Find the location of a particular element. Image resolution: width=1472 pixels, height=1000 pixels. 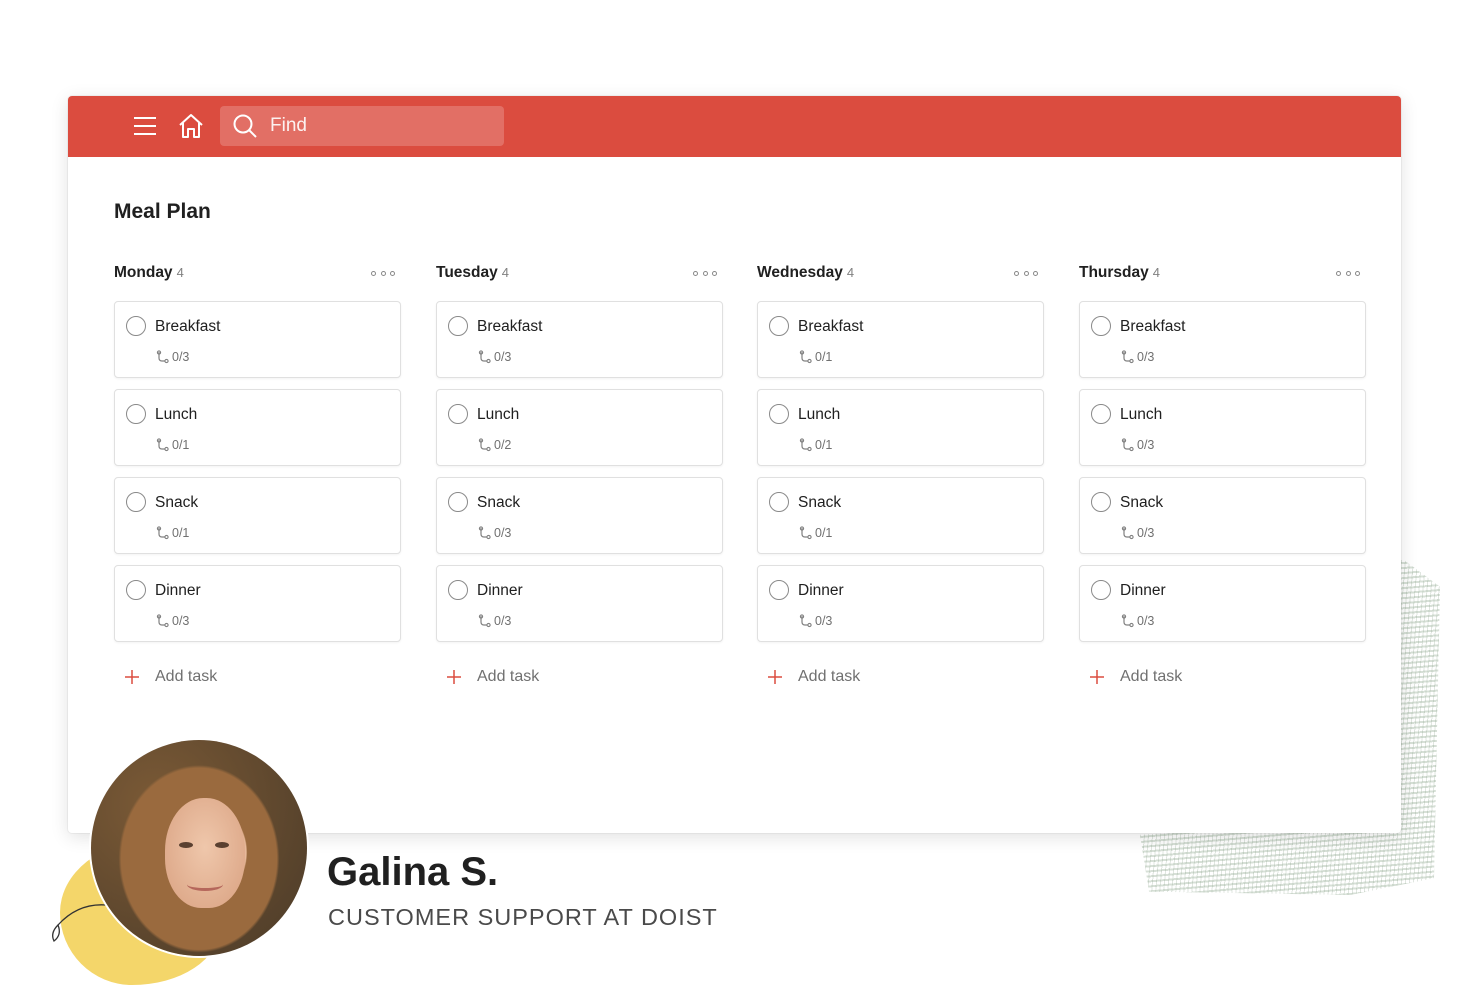

section-header: Wednesday 4 is located at coordinates (900, 276).